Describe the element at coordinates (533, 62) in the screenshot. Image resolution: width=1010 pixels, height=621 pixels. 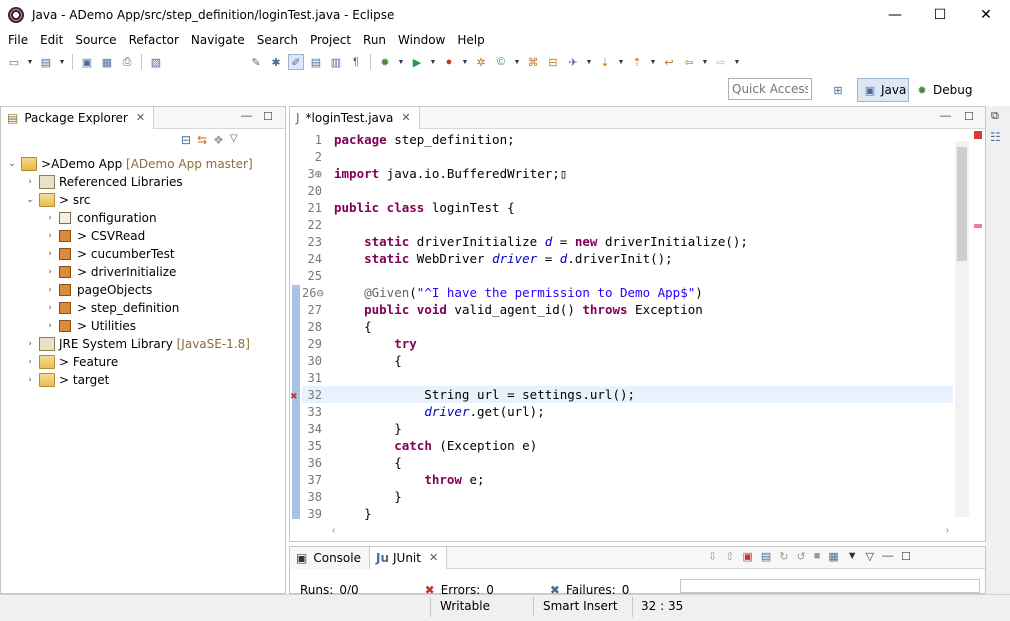
I see `open-type-icon: ⌘` at that location.